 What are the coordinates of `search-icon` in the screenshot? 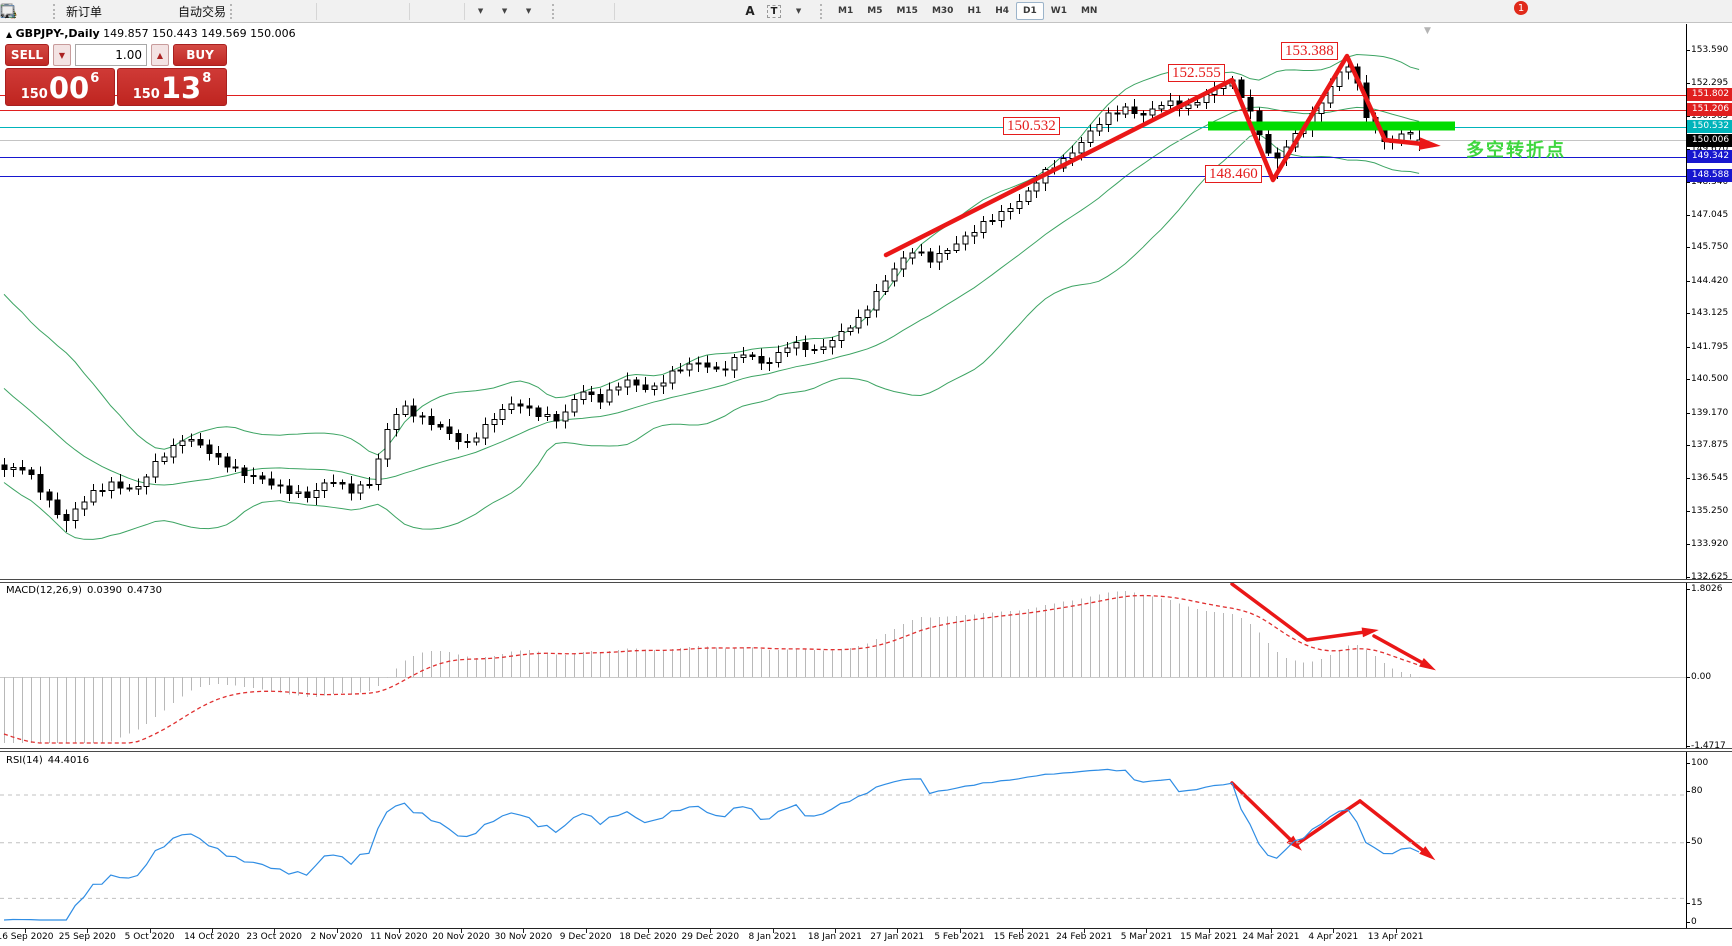 It's located at (757, 11).